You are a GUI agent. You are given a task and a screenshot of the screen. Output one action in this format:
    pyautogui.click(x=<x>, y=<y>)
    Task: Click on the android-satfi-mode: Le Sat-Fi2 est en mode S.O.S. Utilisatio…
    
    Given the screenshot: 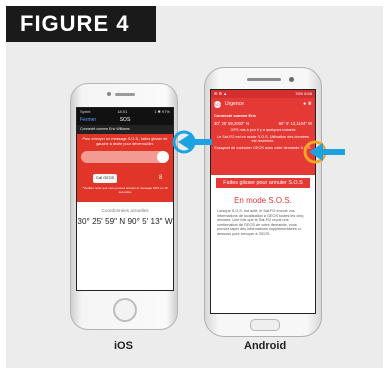 What is the action you would take?
    pyautogui.click(x=263, y=139)
    